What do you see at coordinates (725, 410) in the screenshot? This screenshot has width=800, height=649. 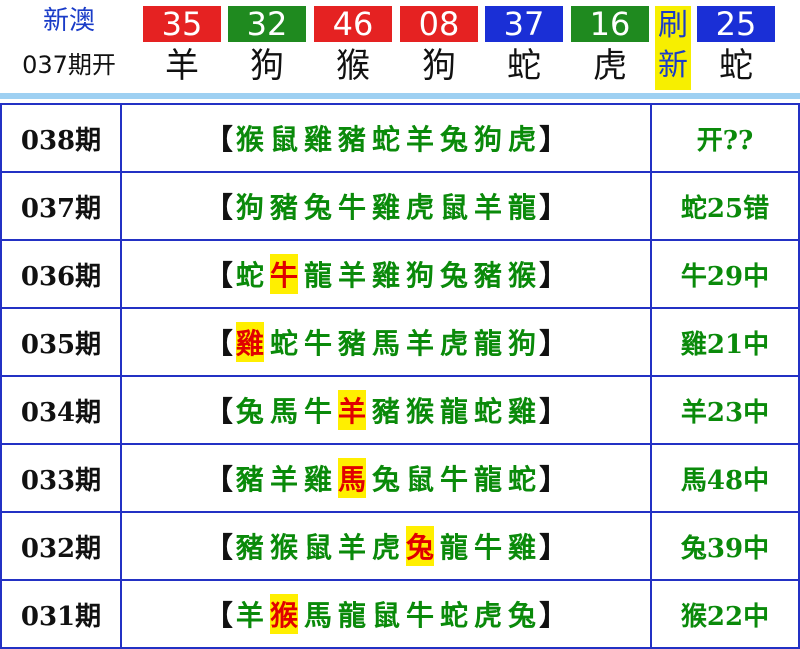 I see `result-cell: 羊23中` at bounding box center [725, 410].